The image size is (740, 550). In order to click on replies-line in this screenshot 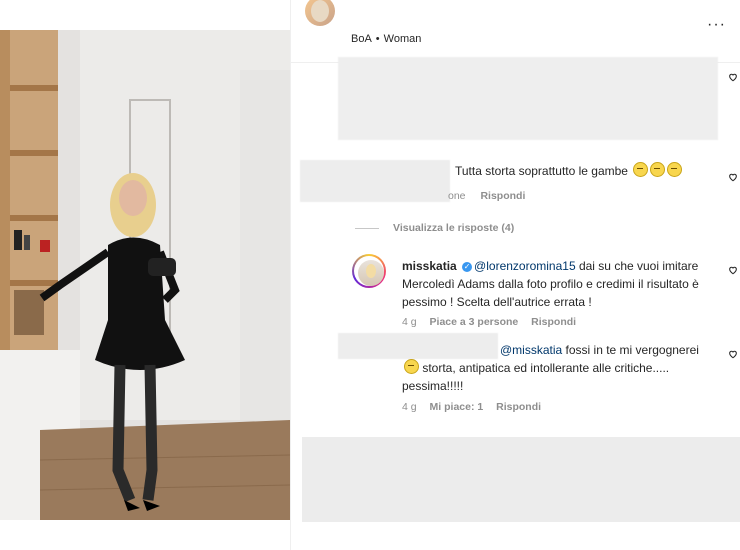, I will do `click(367, 228)`.